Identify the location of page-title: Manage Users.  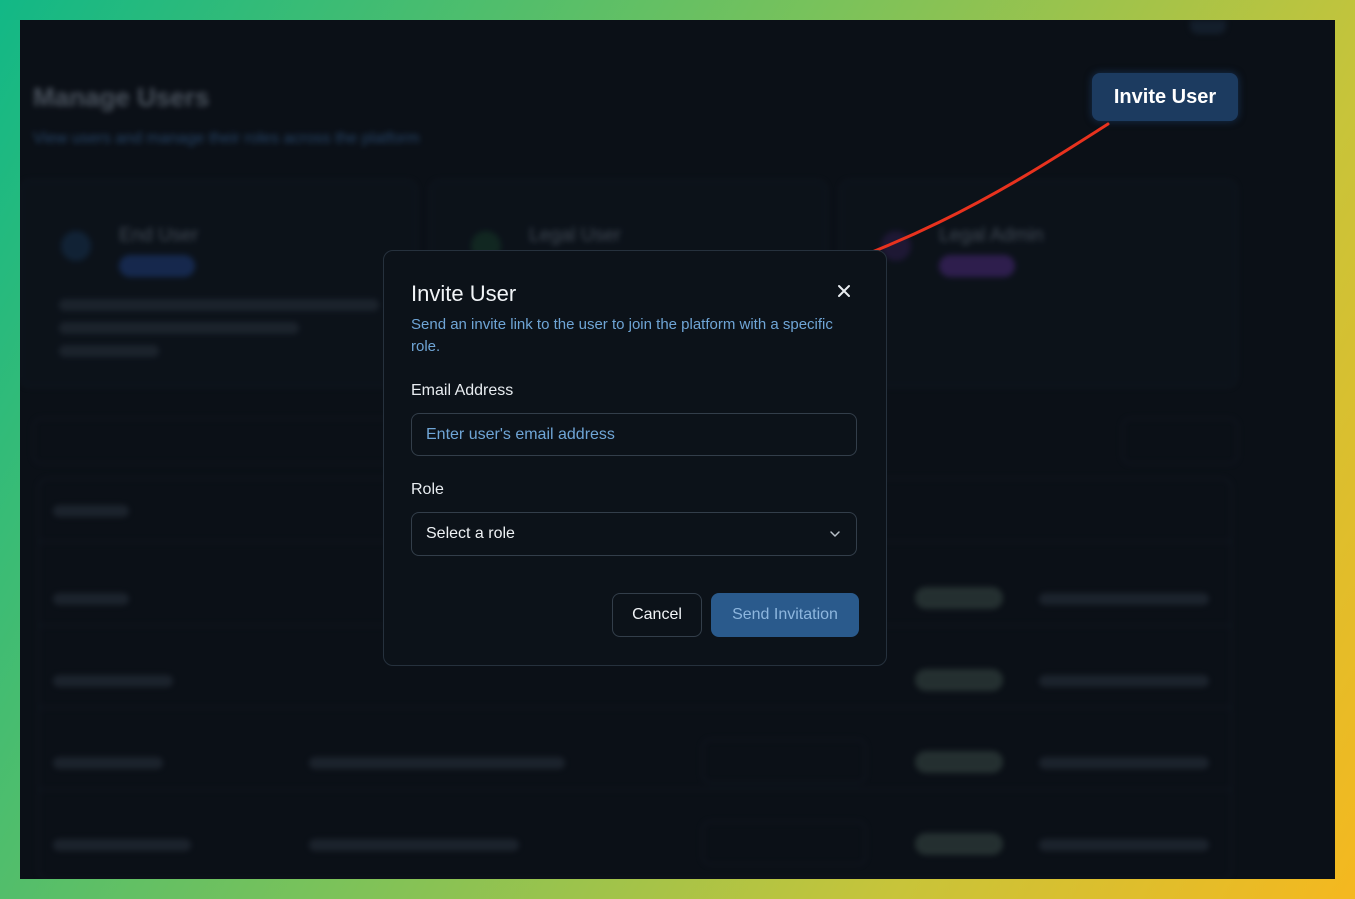
(121, 97).